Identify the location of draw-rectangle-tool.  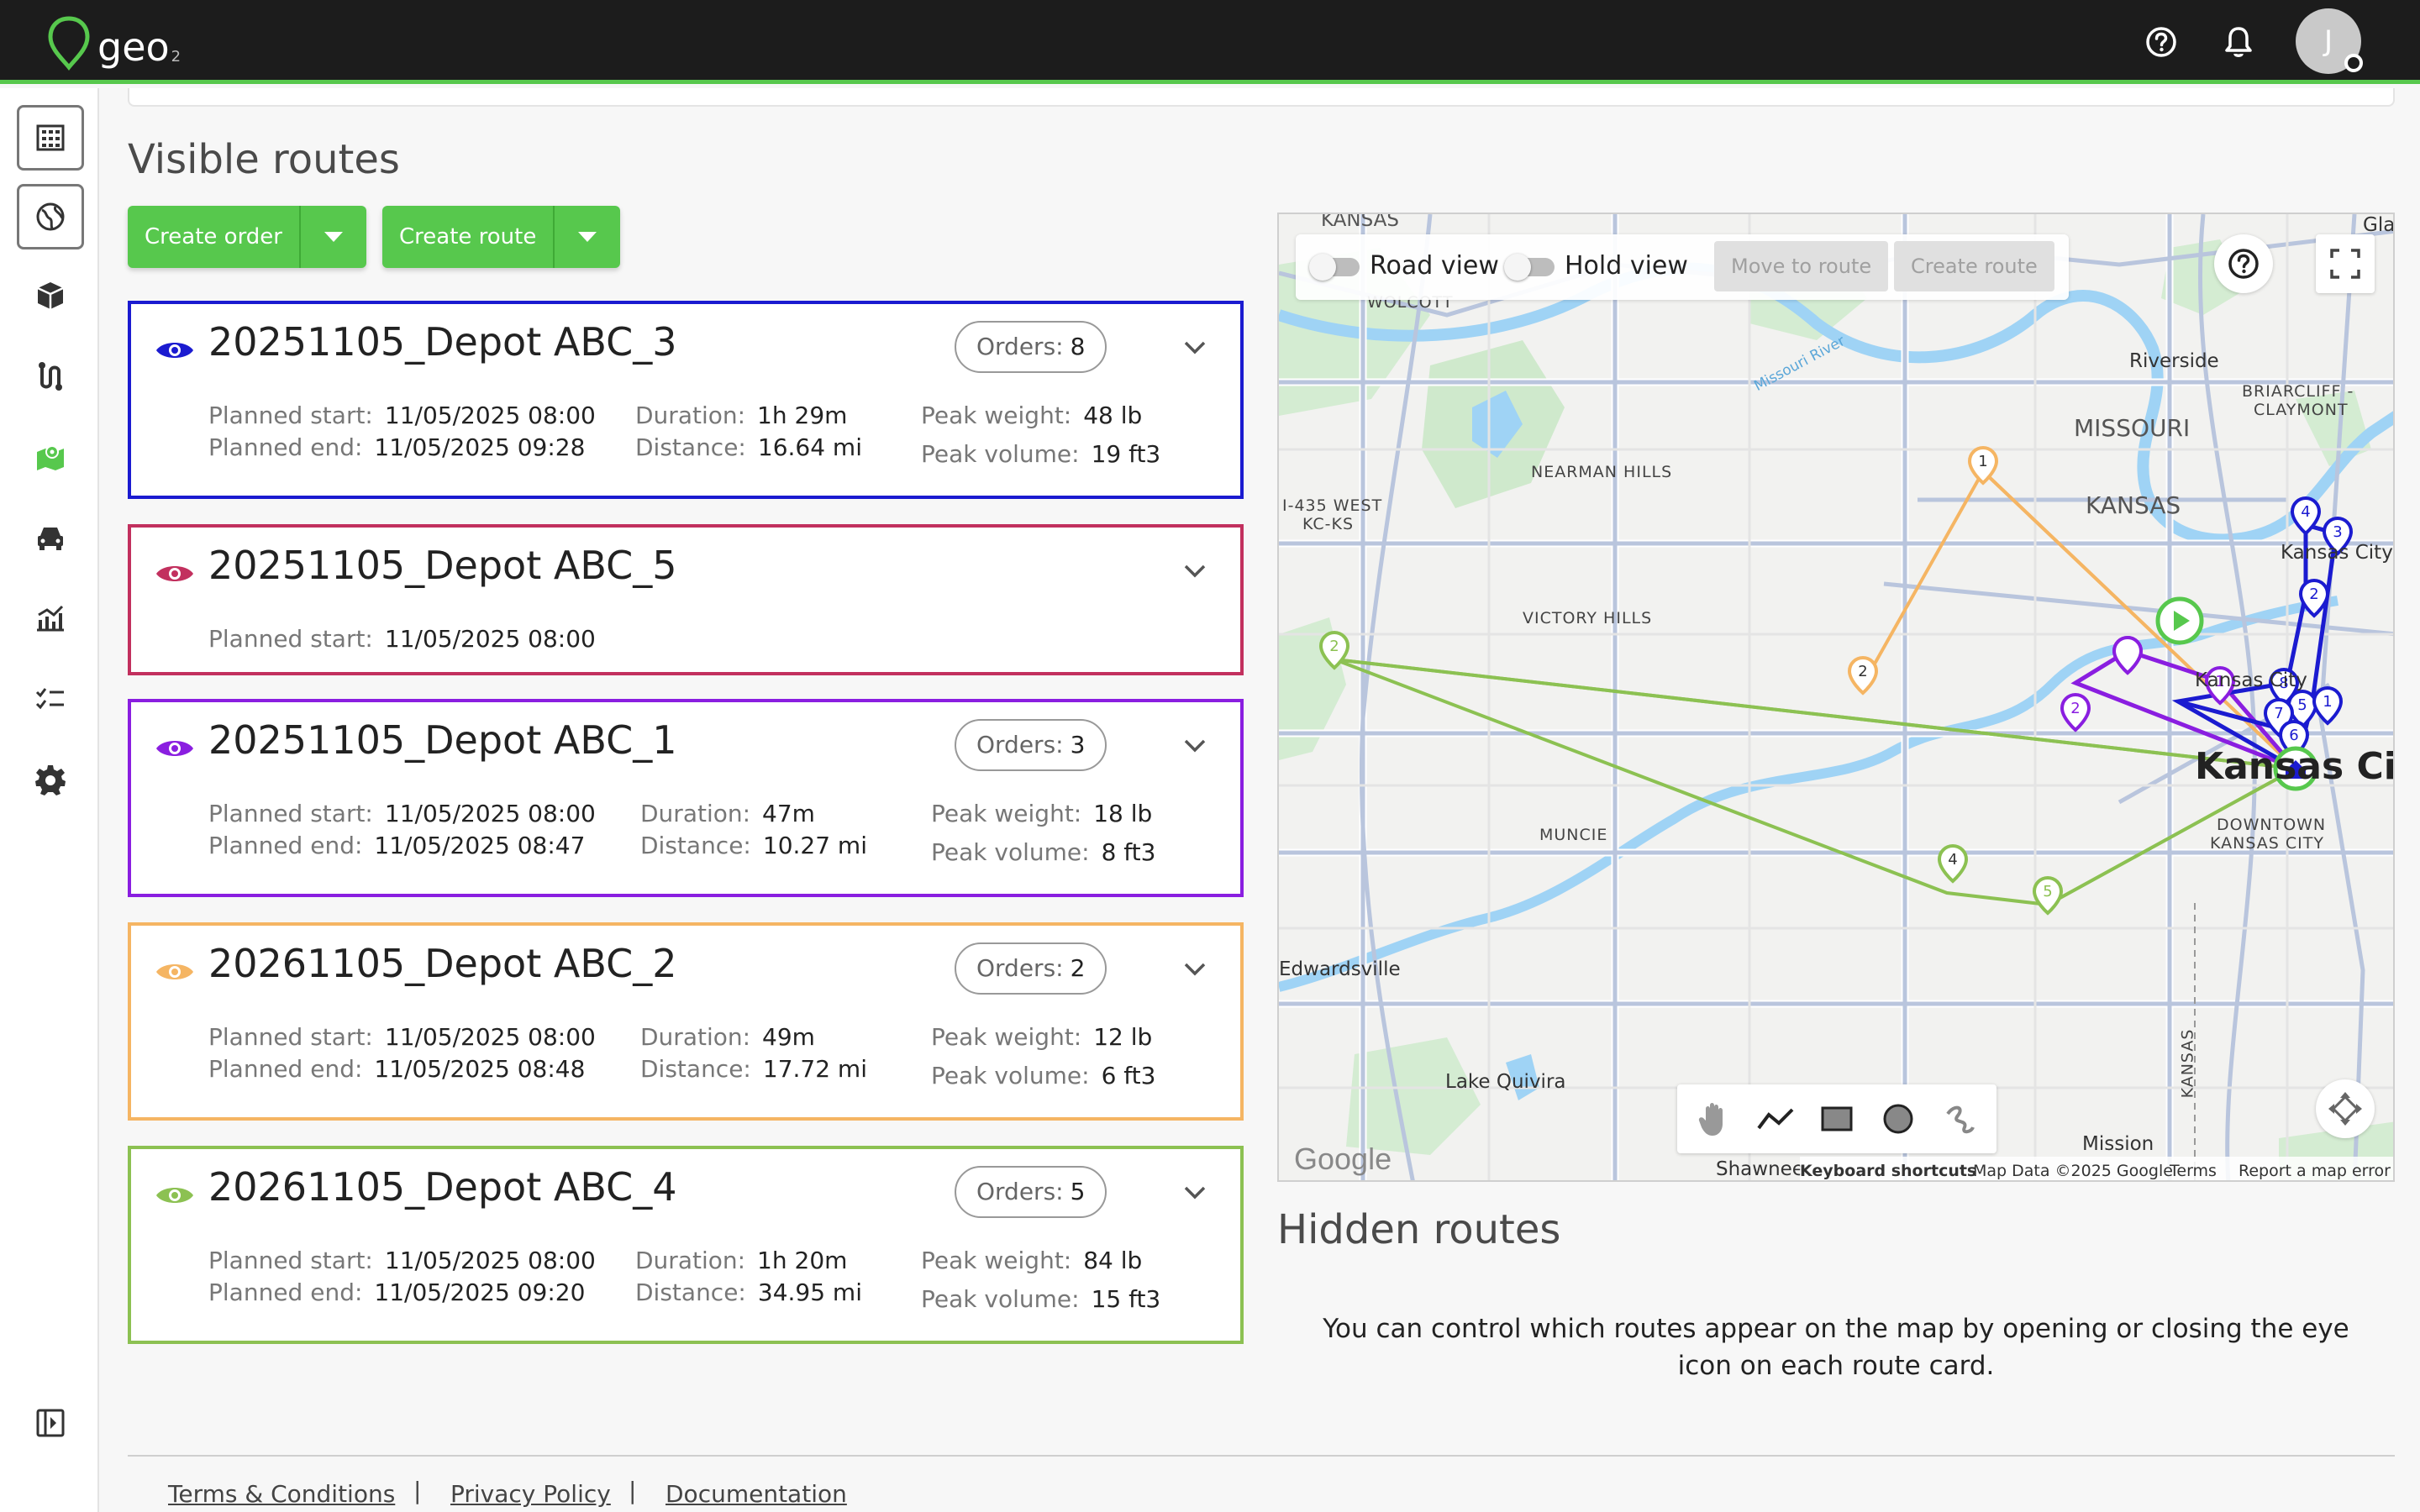
(1836, 1118).